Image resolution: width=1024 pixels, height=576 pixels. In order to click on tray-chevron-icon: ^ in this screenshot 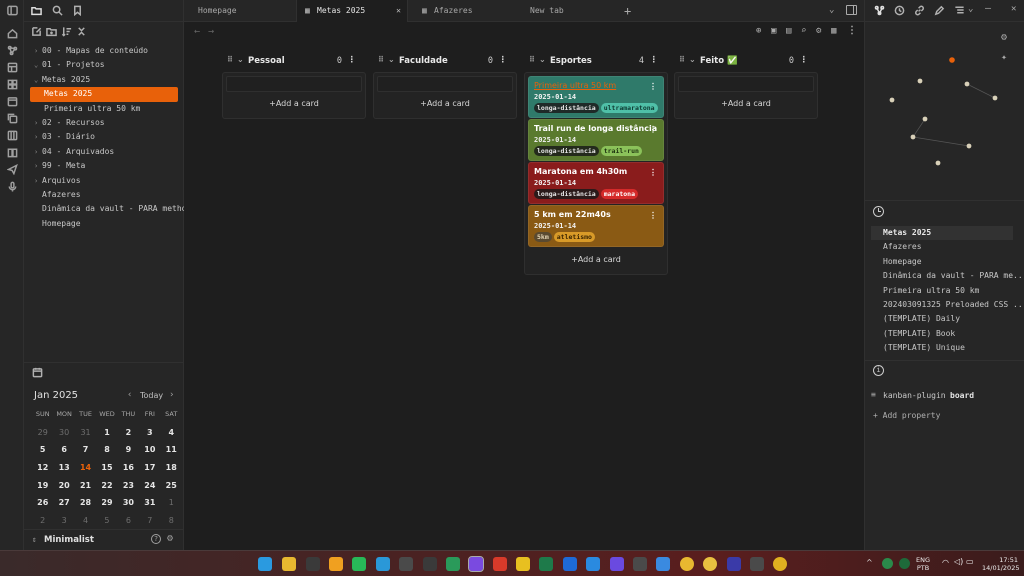, I will do `click(869, 563)`.